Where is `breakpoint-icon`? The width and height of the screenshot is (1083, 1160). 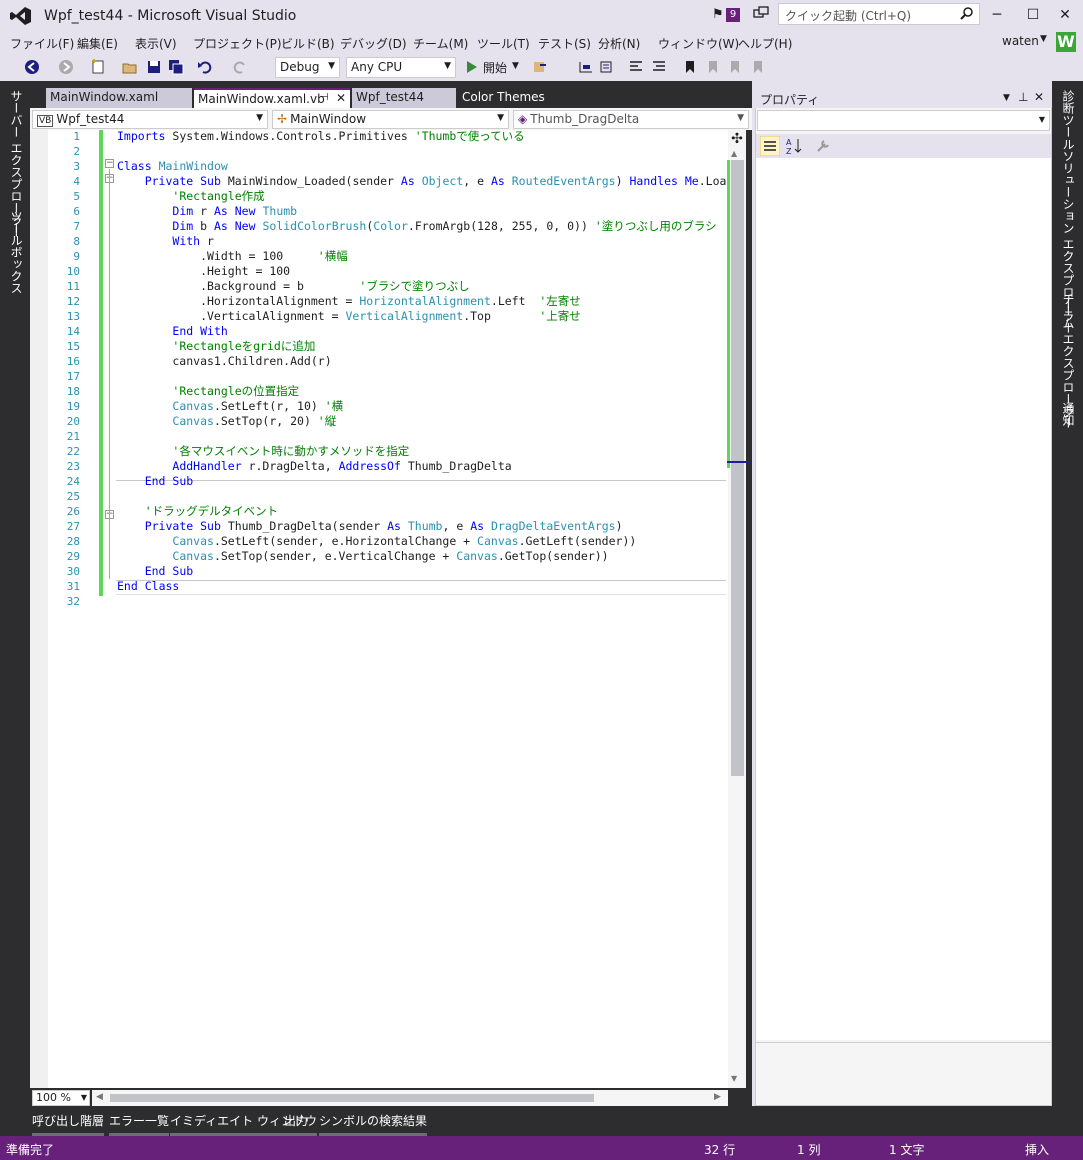 breakpoint-icon is located at coordinates (540, 67).